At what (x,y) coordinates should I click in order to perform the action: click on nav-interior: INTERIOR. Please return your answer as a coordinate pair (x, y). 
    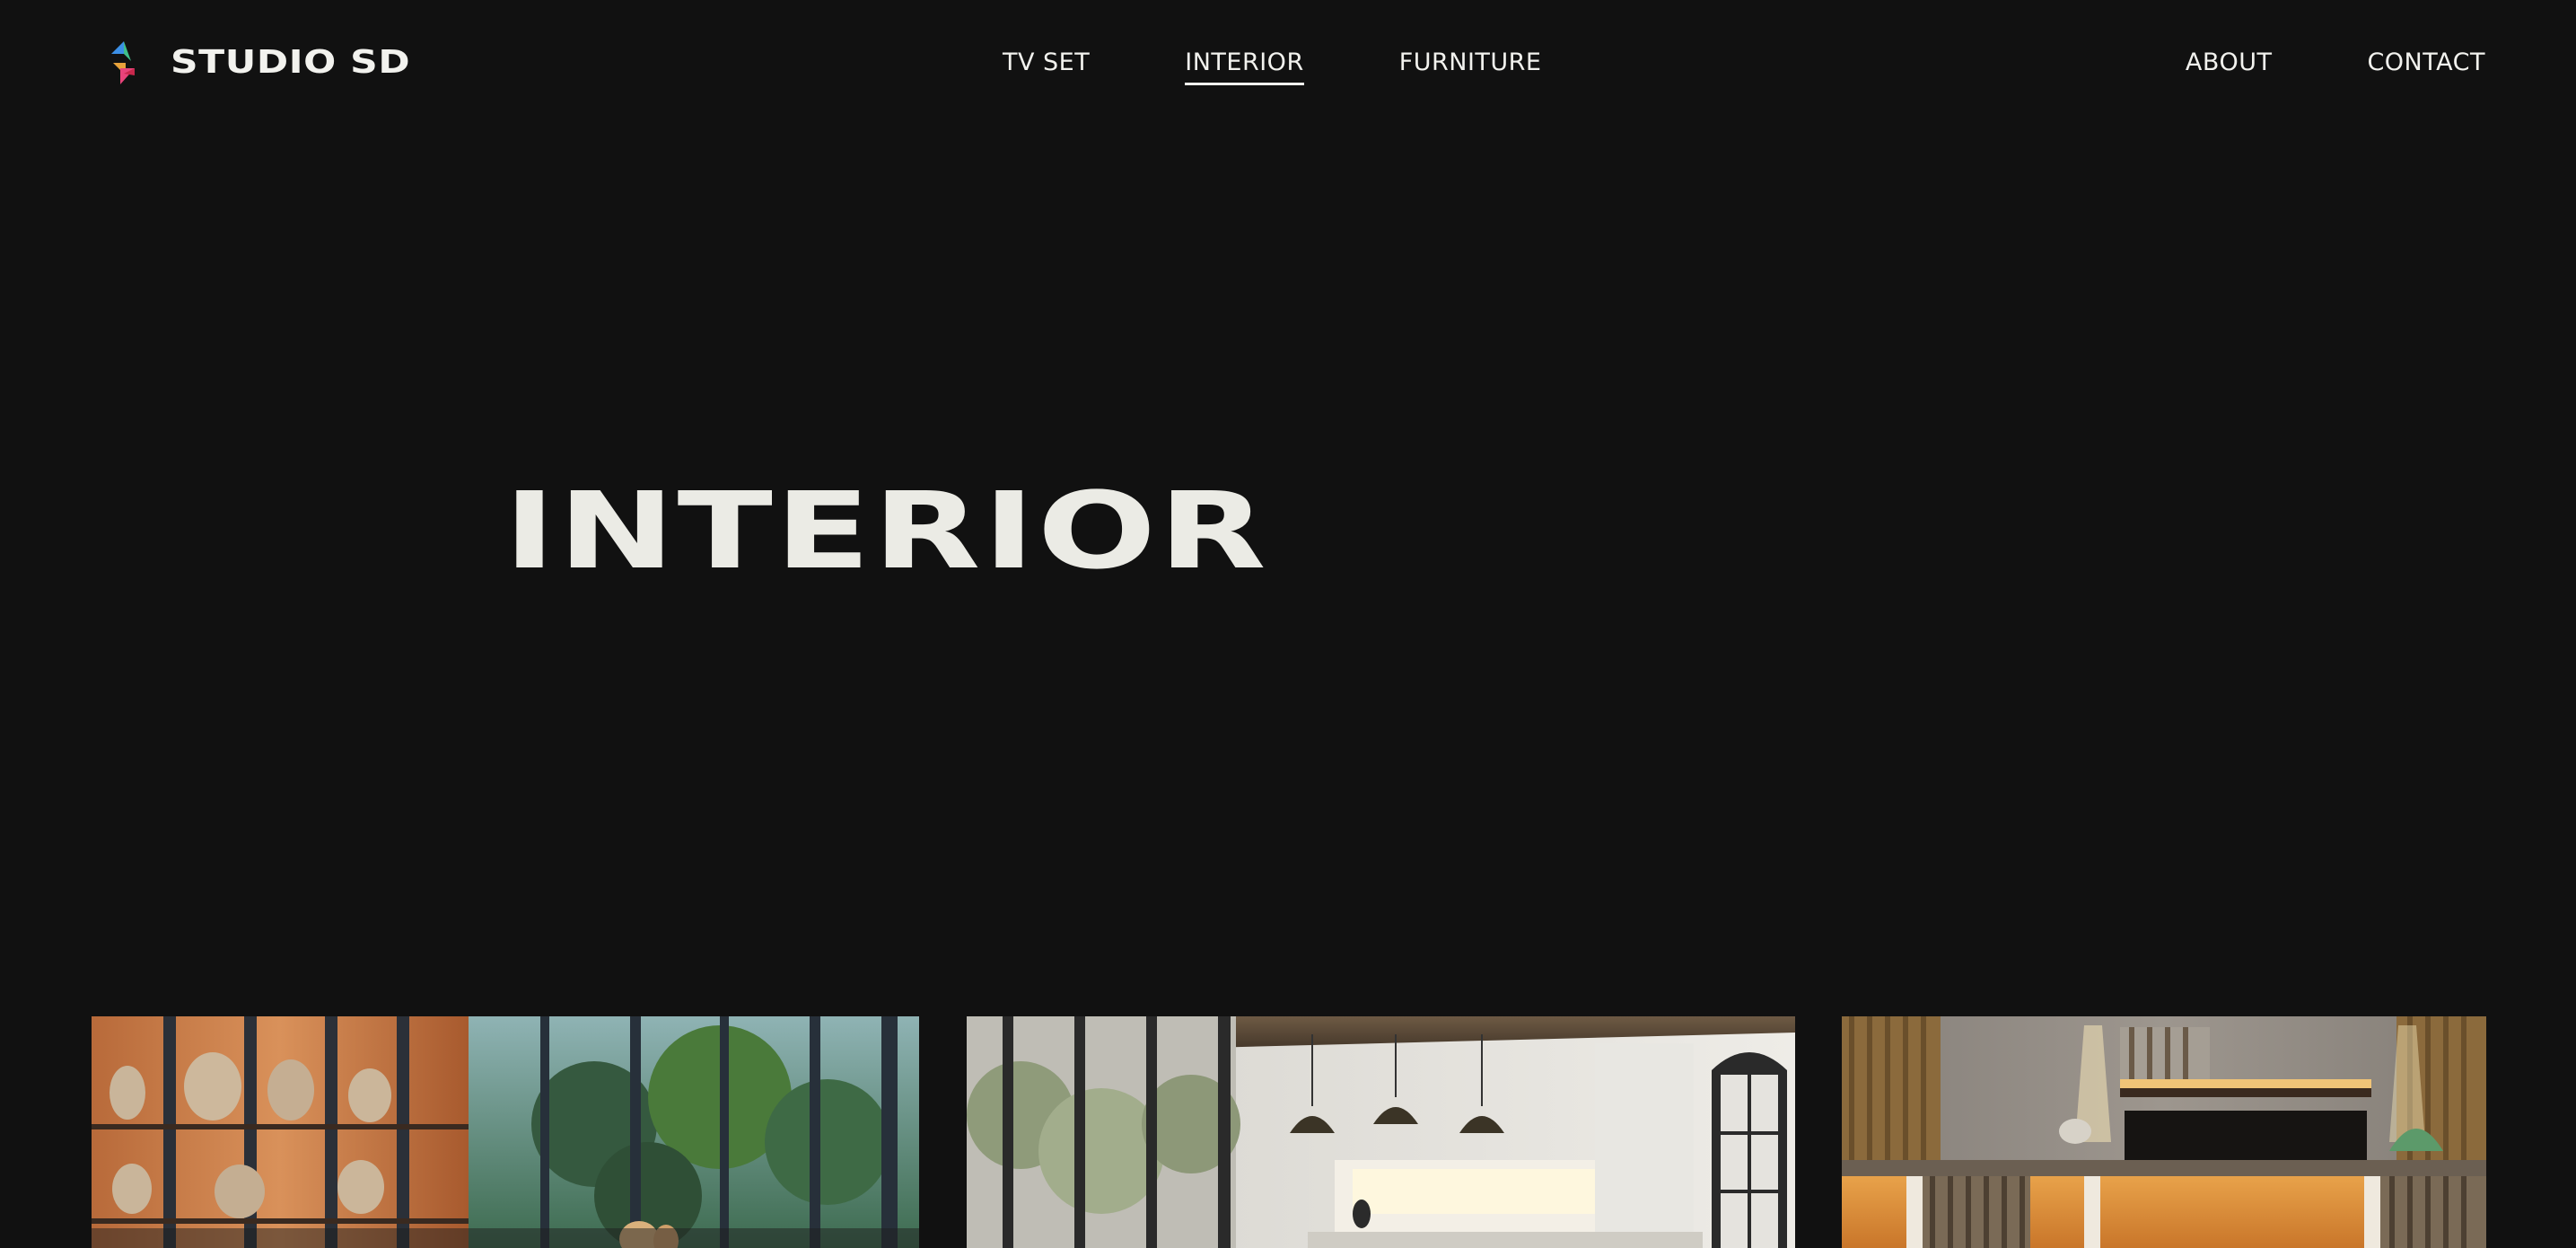
    Looking at the image, I should click on (1244, 66).